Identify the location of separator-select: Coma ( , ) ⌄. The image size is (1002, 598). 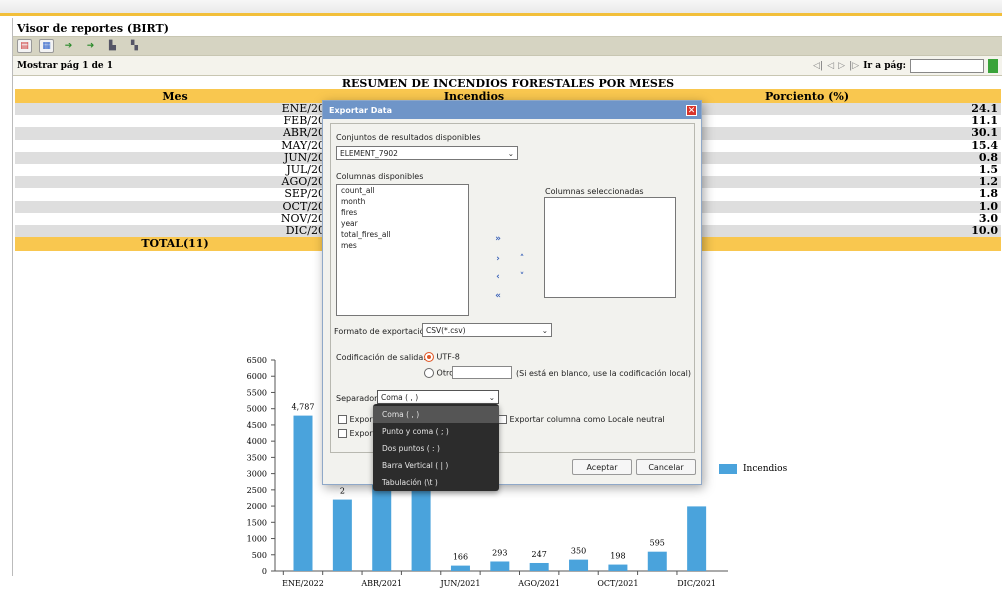
(438, 397).